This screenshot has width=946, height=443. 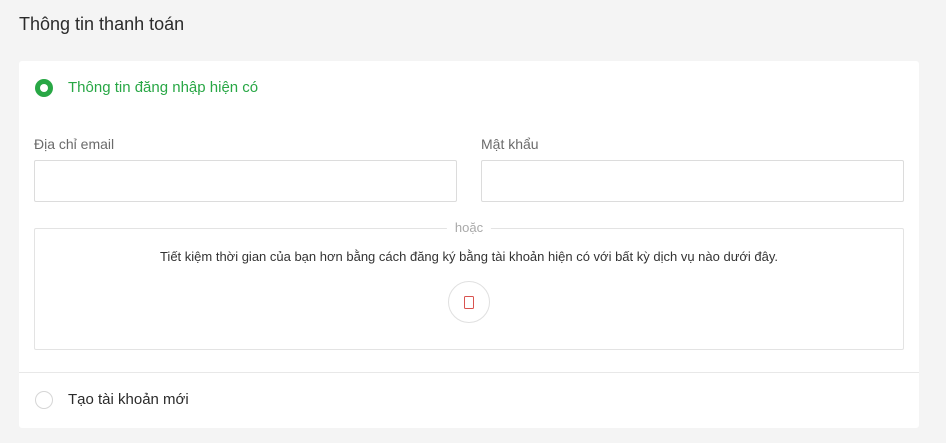 I want to click on option-existing-login: Thông tin đăng nhập hiện có, so click(x=469, y=88).